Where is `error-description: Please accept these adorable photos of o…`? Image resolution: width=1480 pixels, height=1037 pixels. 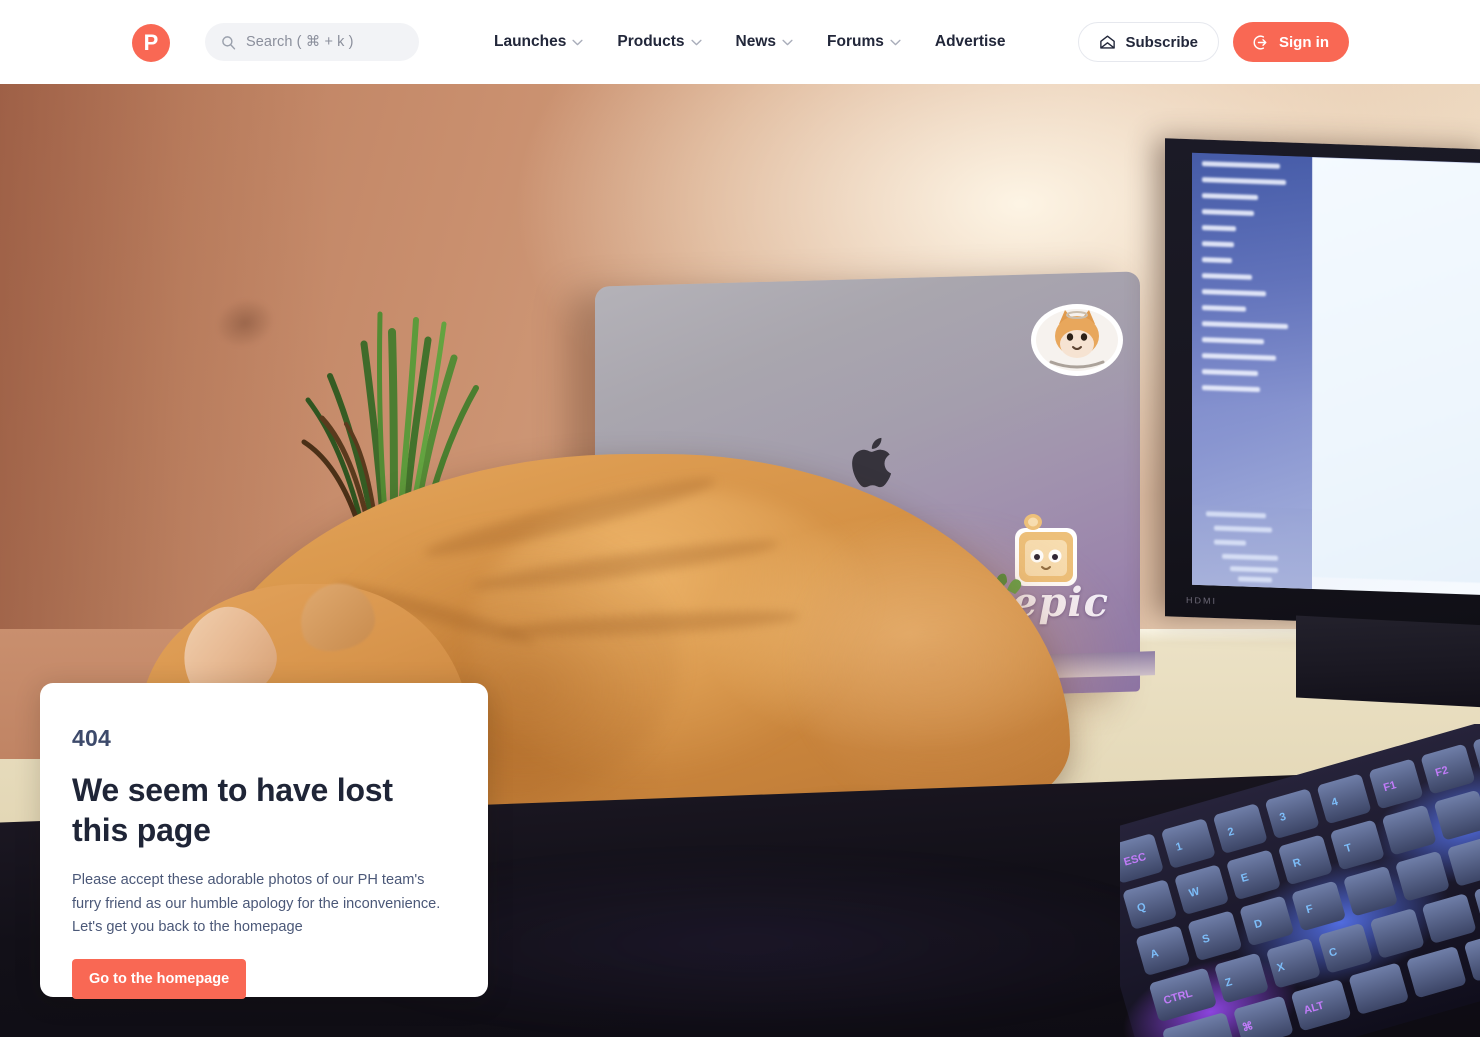
error-description: Please accept these adorable photos of o… is located at coordinates (256, 903).